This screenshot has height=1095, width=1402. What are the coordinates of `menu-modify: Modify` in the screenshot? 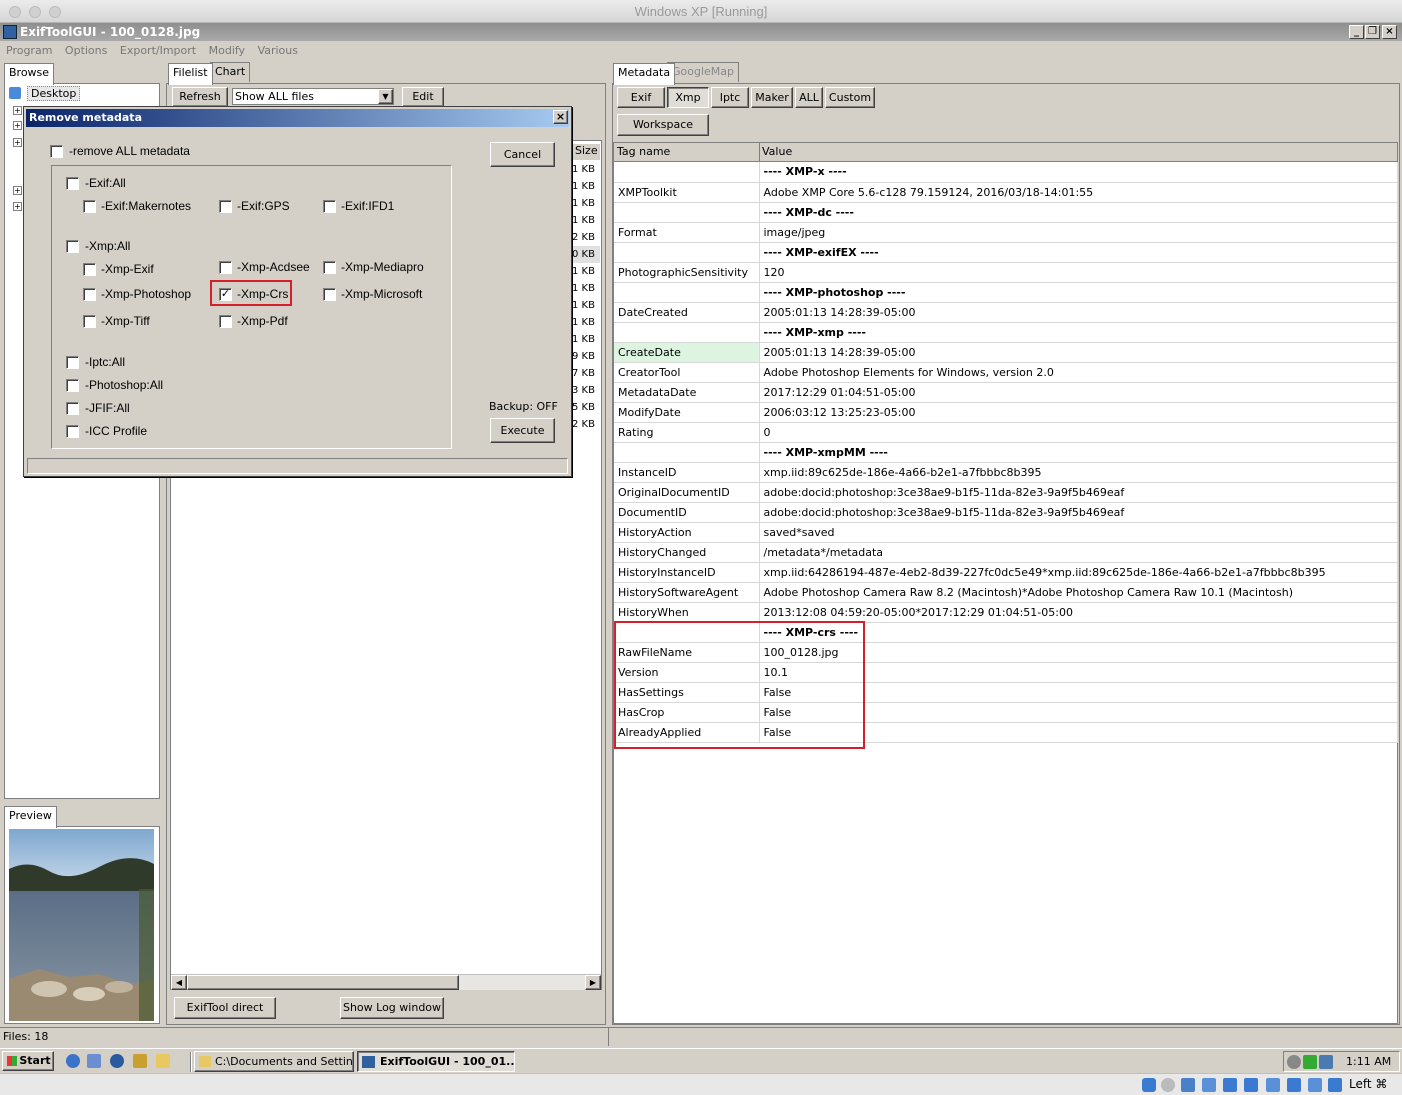 It's located at (227, 50).